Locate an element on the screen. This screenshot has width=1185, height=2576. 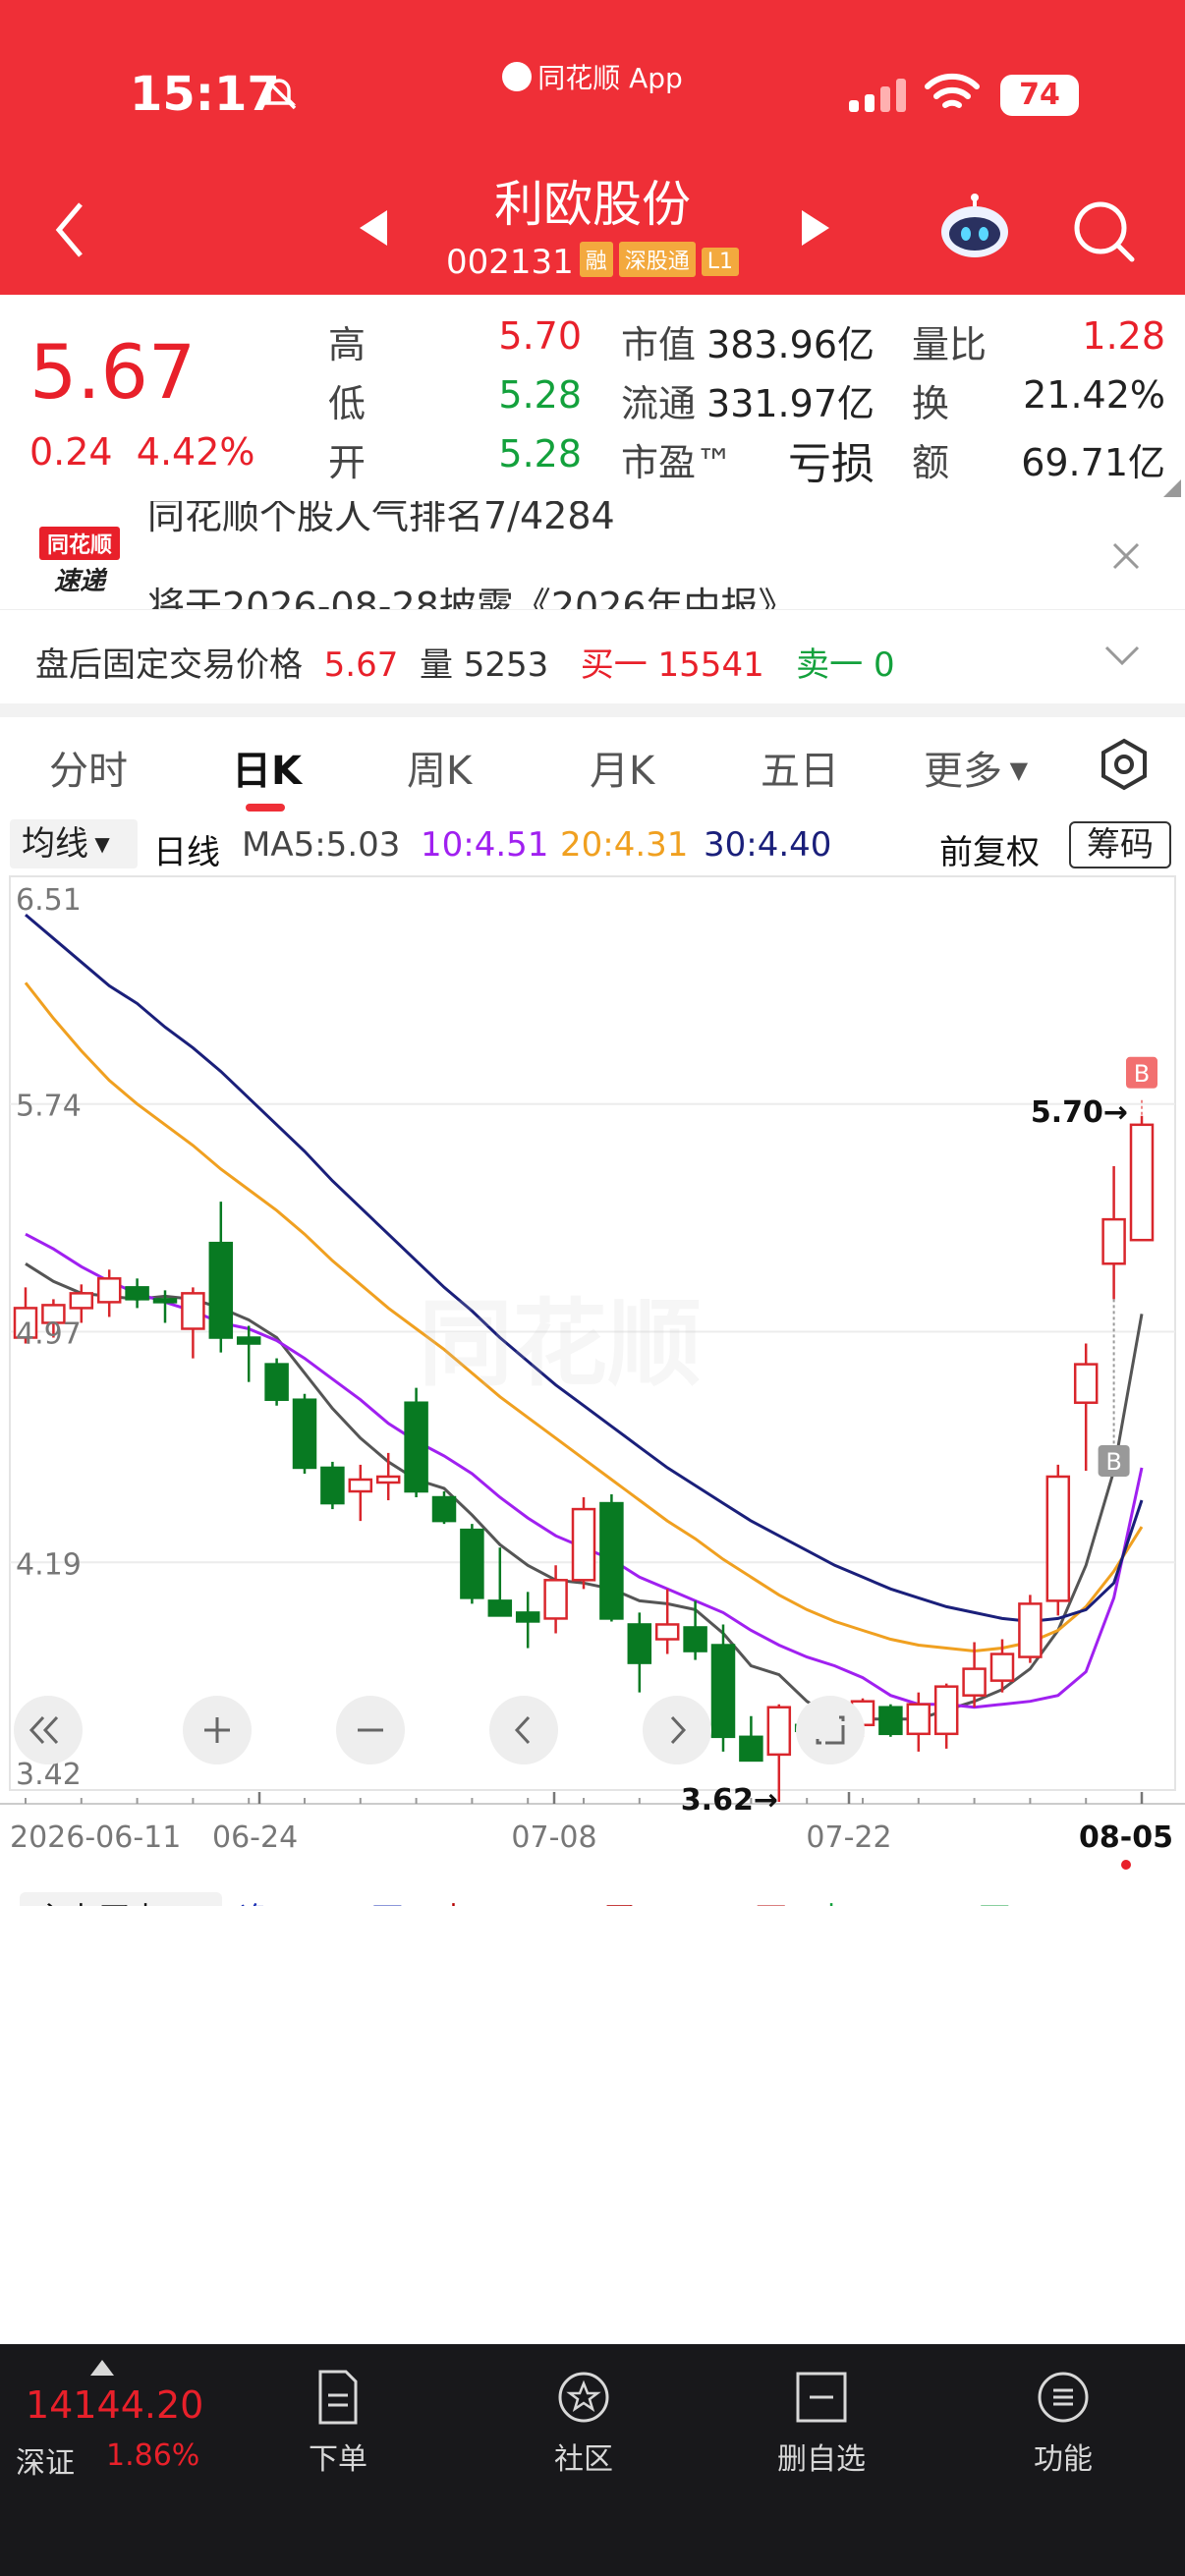
period-label: 日线 is located at coordinates (186, 852).